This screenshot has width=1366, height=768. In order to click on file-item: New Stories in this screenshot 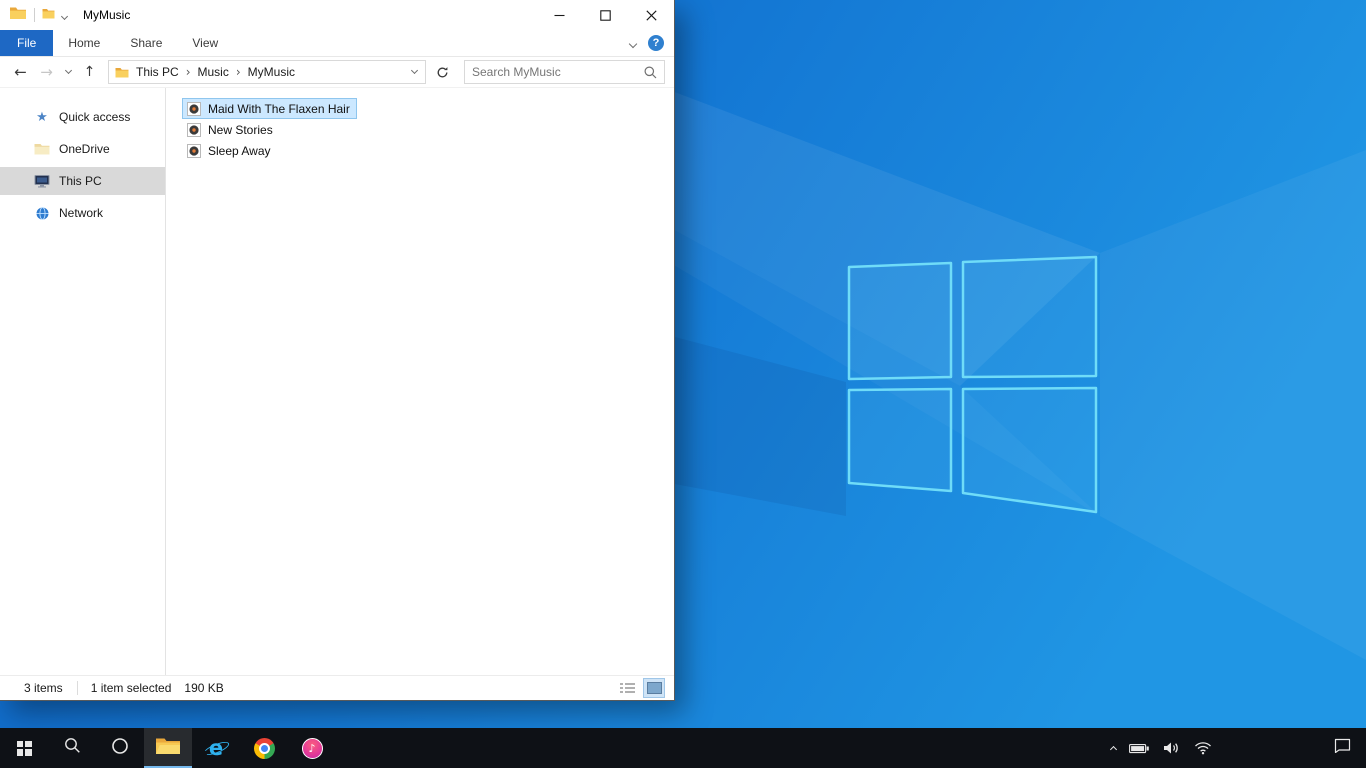, I will do `click(231, 129)`.